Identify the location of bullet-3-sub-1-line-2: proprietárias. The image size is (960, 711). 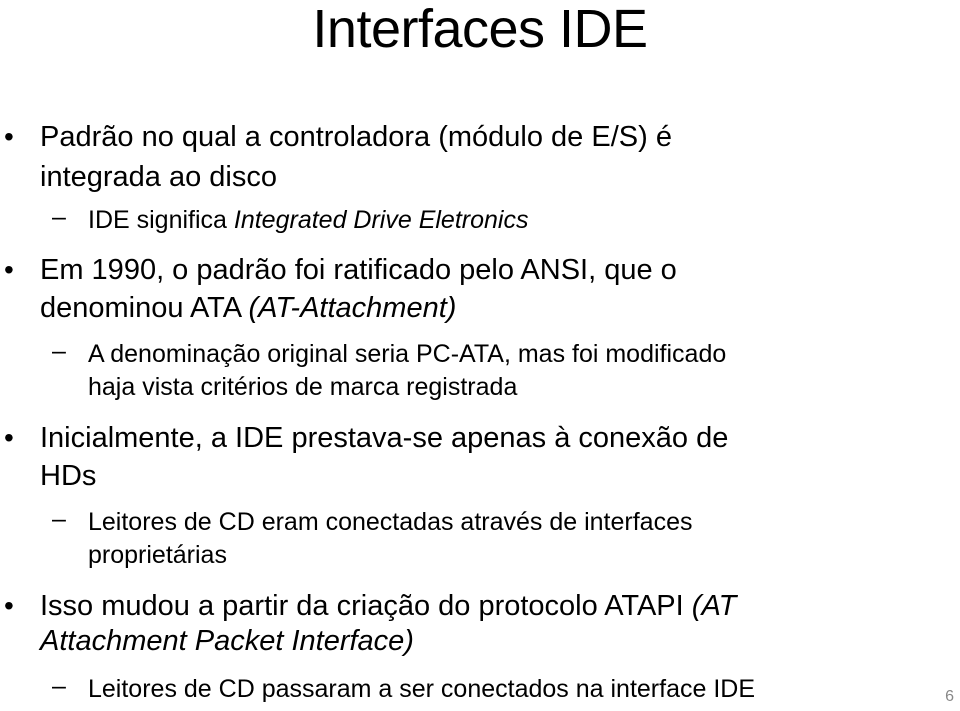
(157, 555).